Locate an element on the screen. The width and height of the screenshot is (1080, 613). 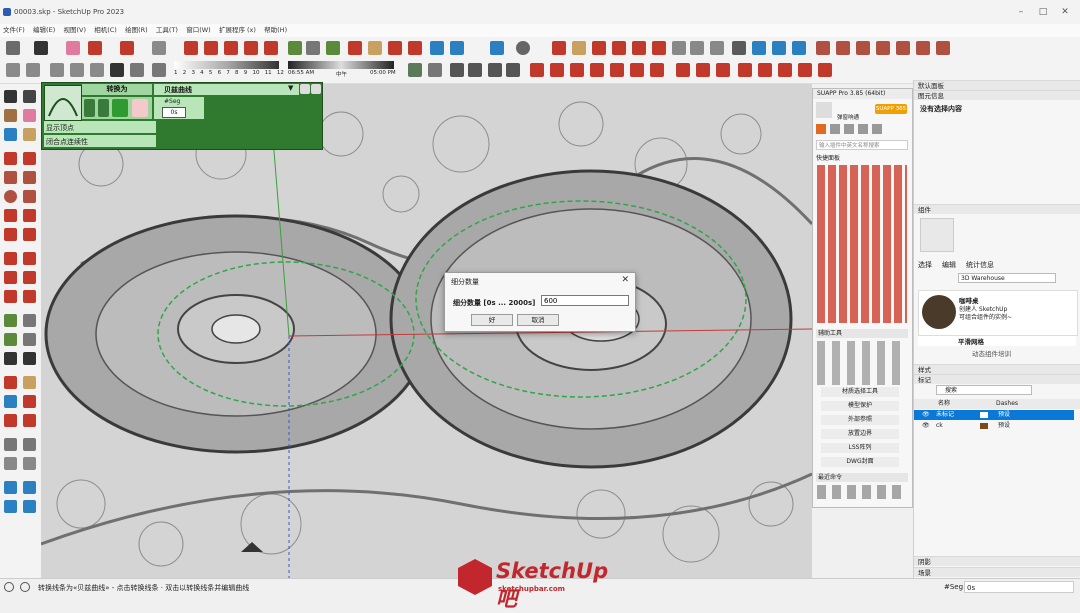
hidden-line-icon is located at coordinates (863, 48).